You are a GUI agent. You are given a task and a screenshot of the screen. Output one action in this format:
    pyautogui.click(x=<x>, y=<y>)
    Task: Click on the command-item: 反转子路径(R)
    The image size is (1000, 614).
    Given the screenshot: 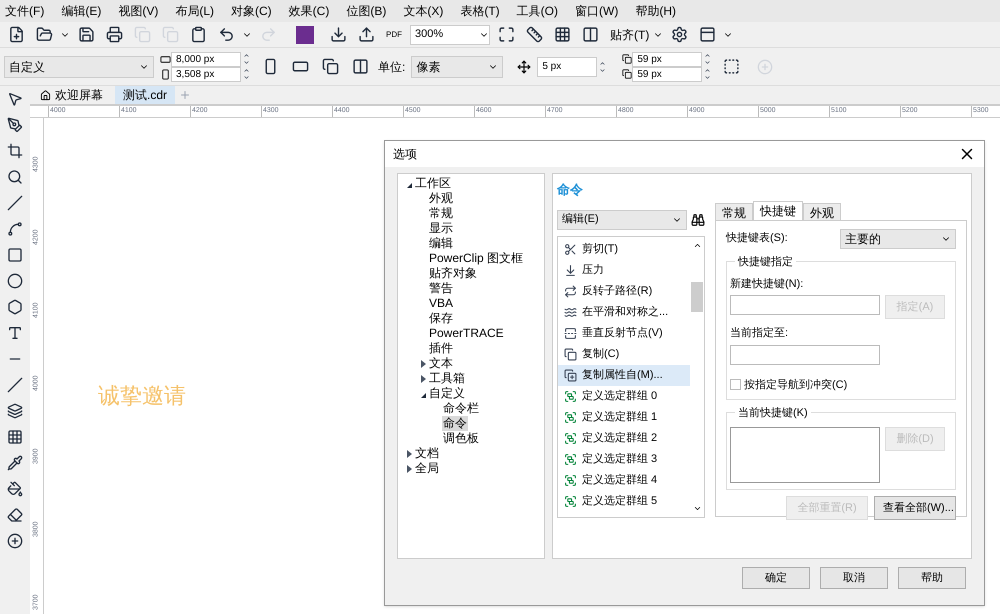 What is the action you would take?
    pyautogui.click(x=624, y=291)
    